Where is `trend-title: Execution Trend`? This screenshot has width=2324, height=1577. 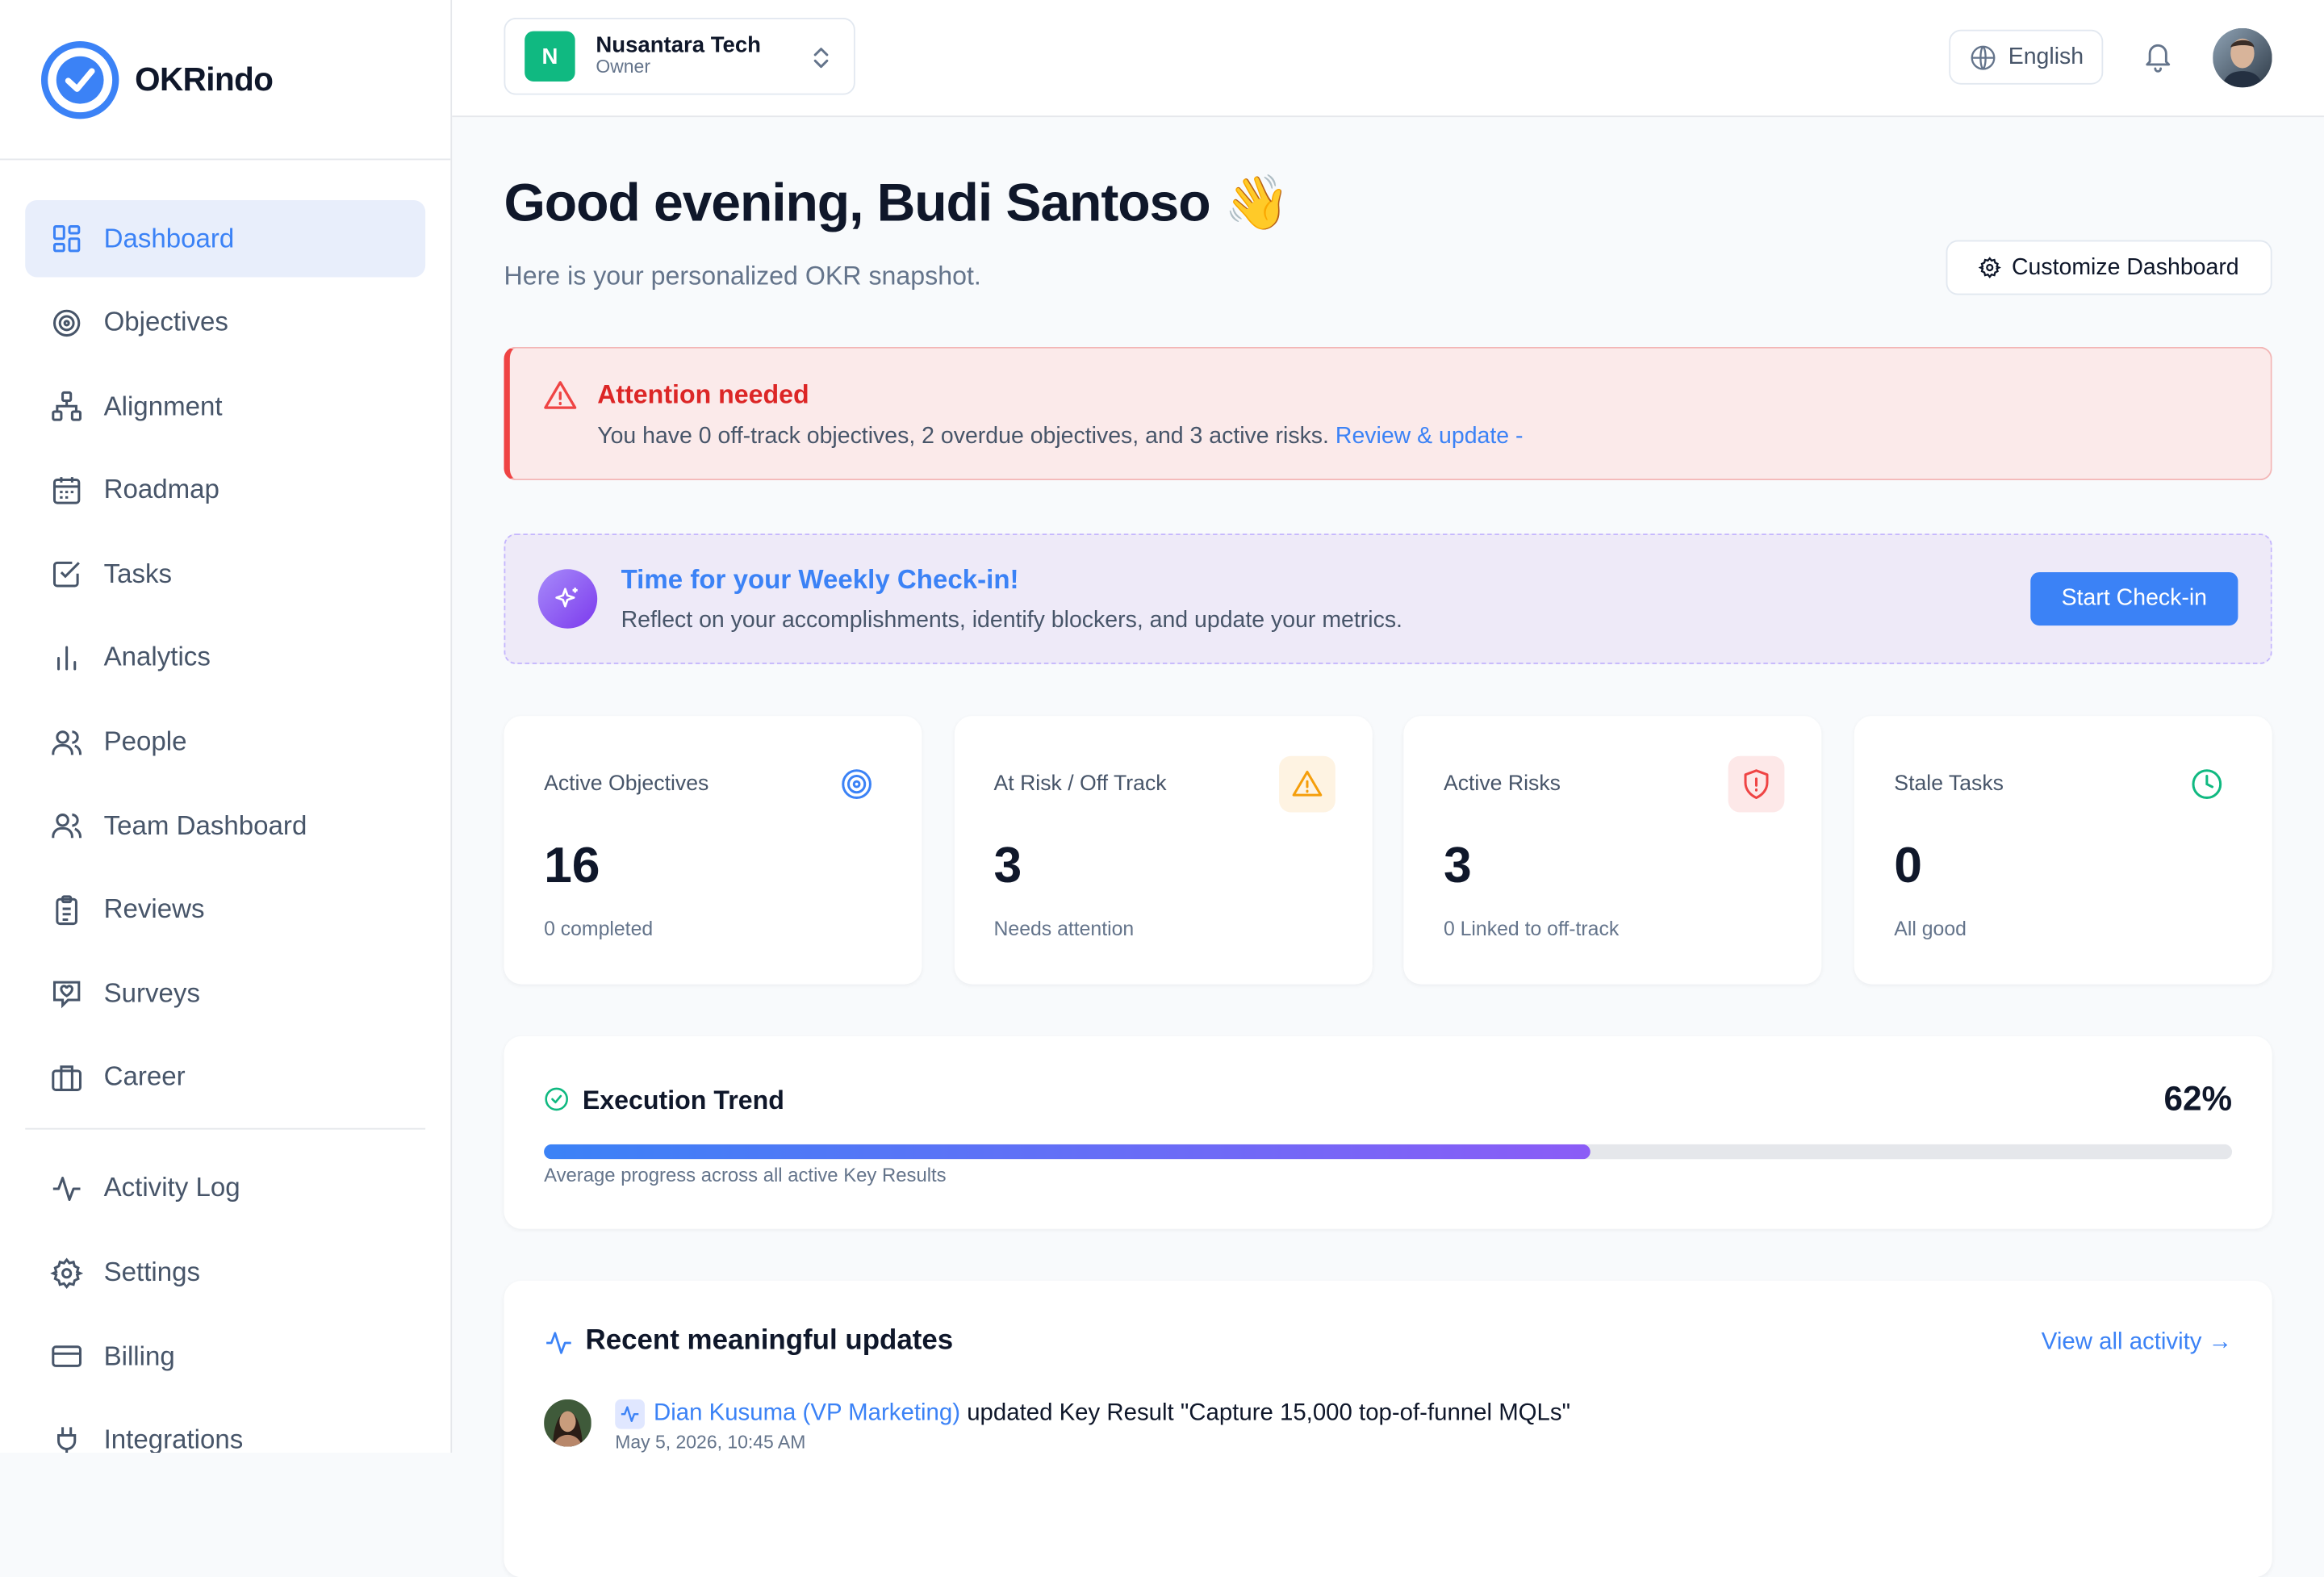
trend-title: Execution Trend is located at coordinates (683, 1100).